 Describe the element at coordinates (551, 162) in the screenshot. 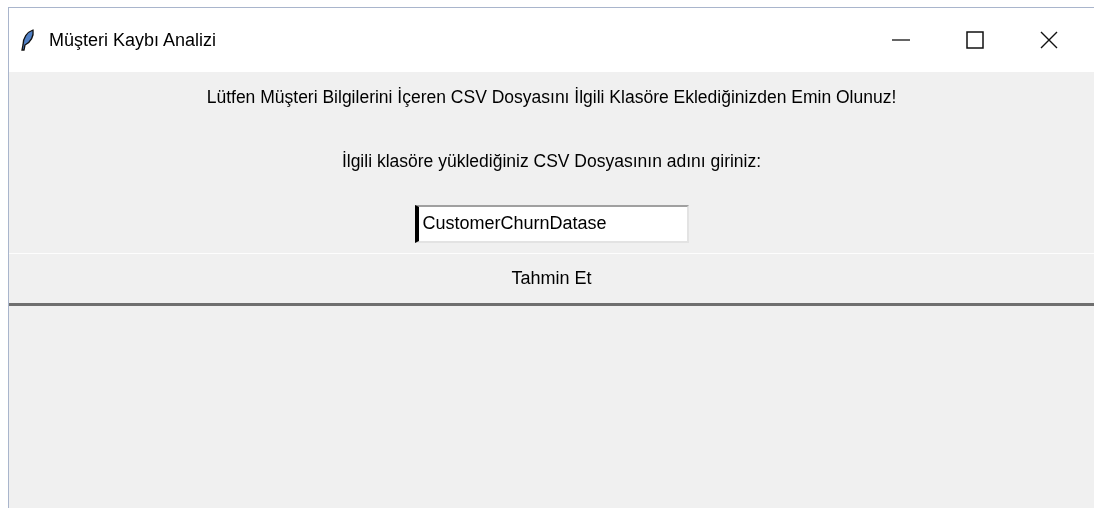

I see `prompt-label: İlgili klasöre yüklediğiniz CSV Dosyasının adını giriniz:` at that location.